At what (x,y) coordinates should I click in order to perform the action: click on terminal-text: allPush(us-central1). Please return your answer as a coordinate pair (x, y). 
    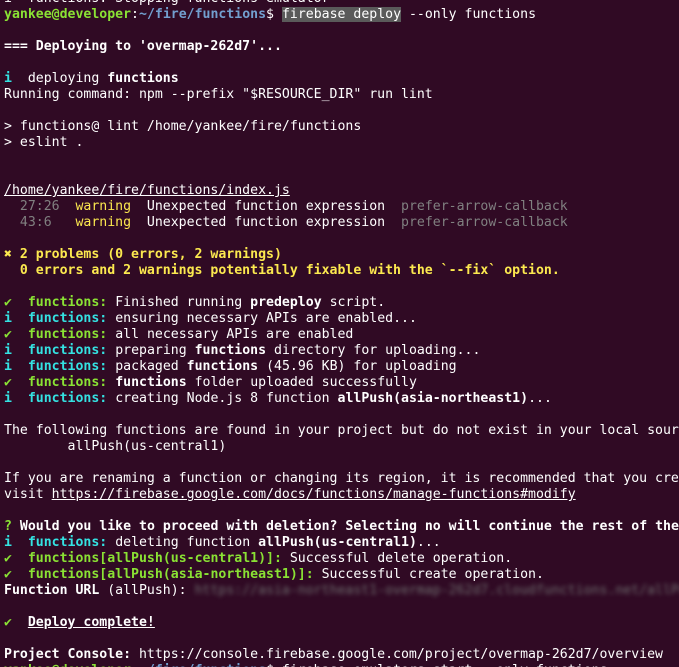
    Looking at the image, I should click on (337, 542).